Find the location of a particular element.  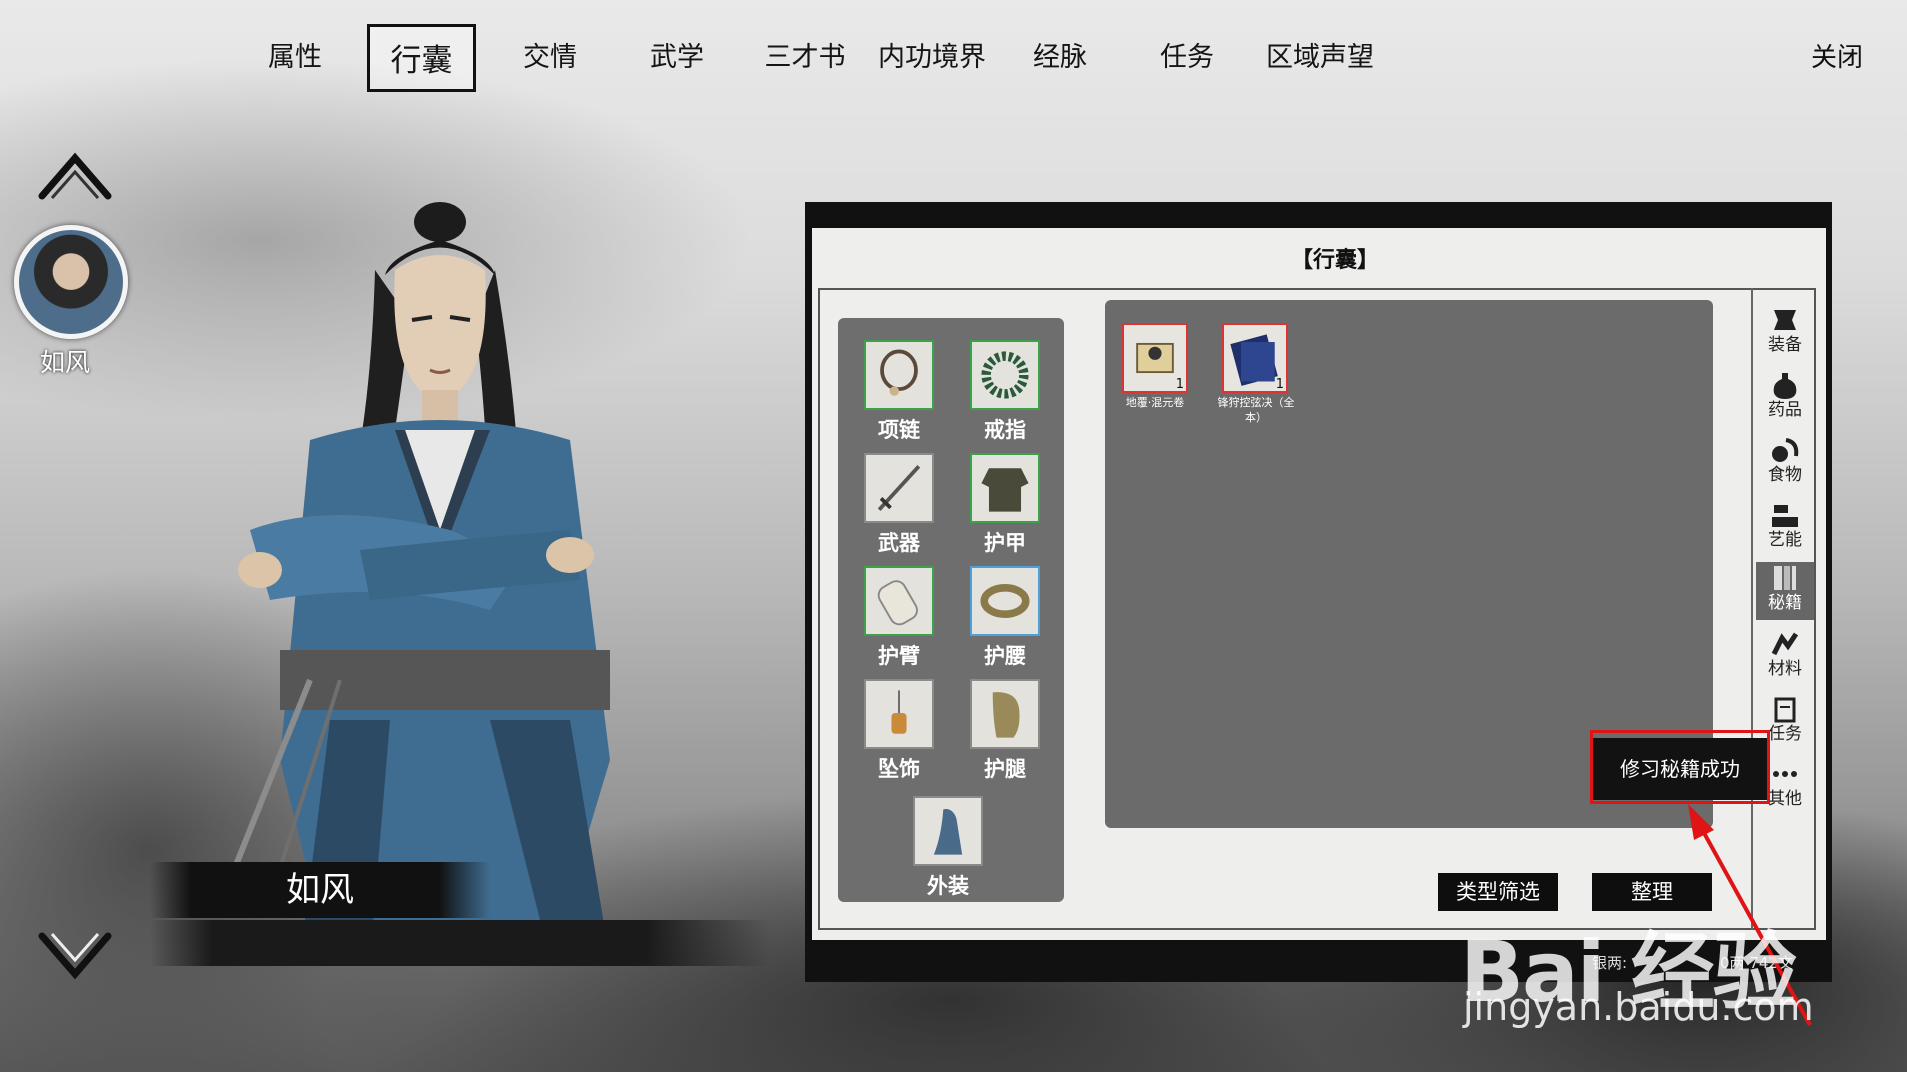

character-portrait is located at coordinates (418, 581).